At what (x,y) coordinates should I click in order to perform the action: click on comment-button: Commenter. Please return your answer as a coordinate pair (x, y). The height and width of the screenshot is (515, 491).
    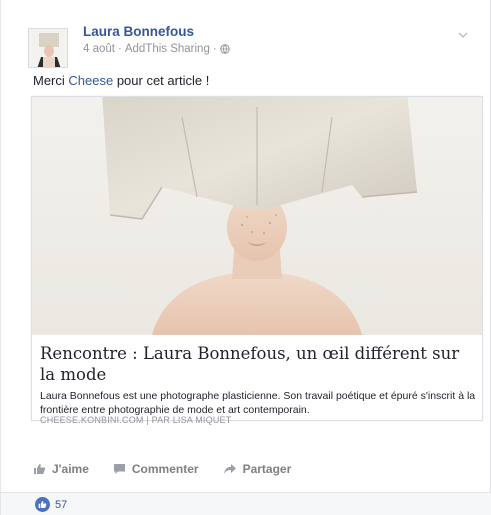
    Looking at the image, I should click on (156, 469).